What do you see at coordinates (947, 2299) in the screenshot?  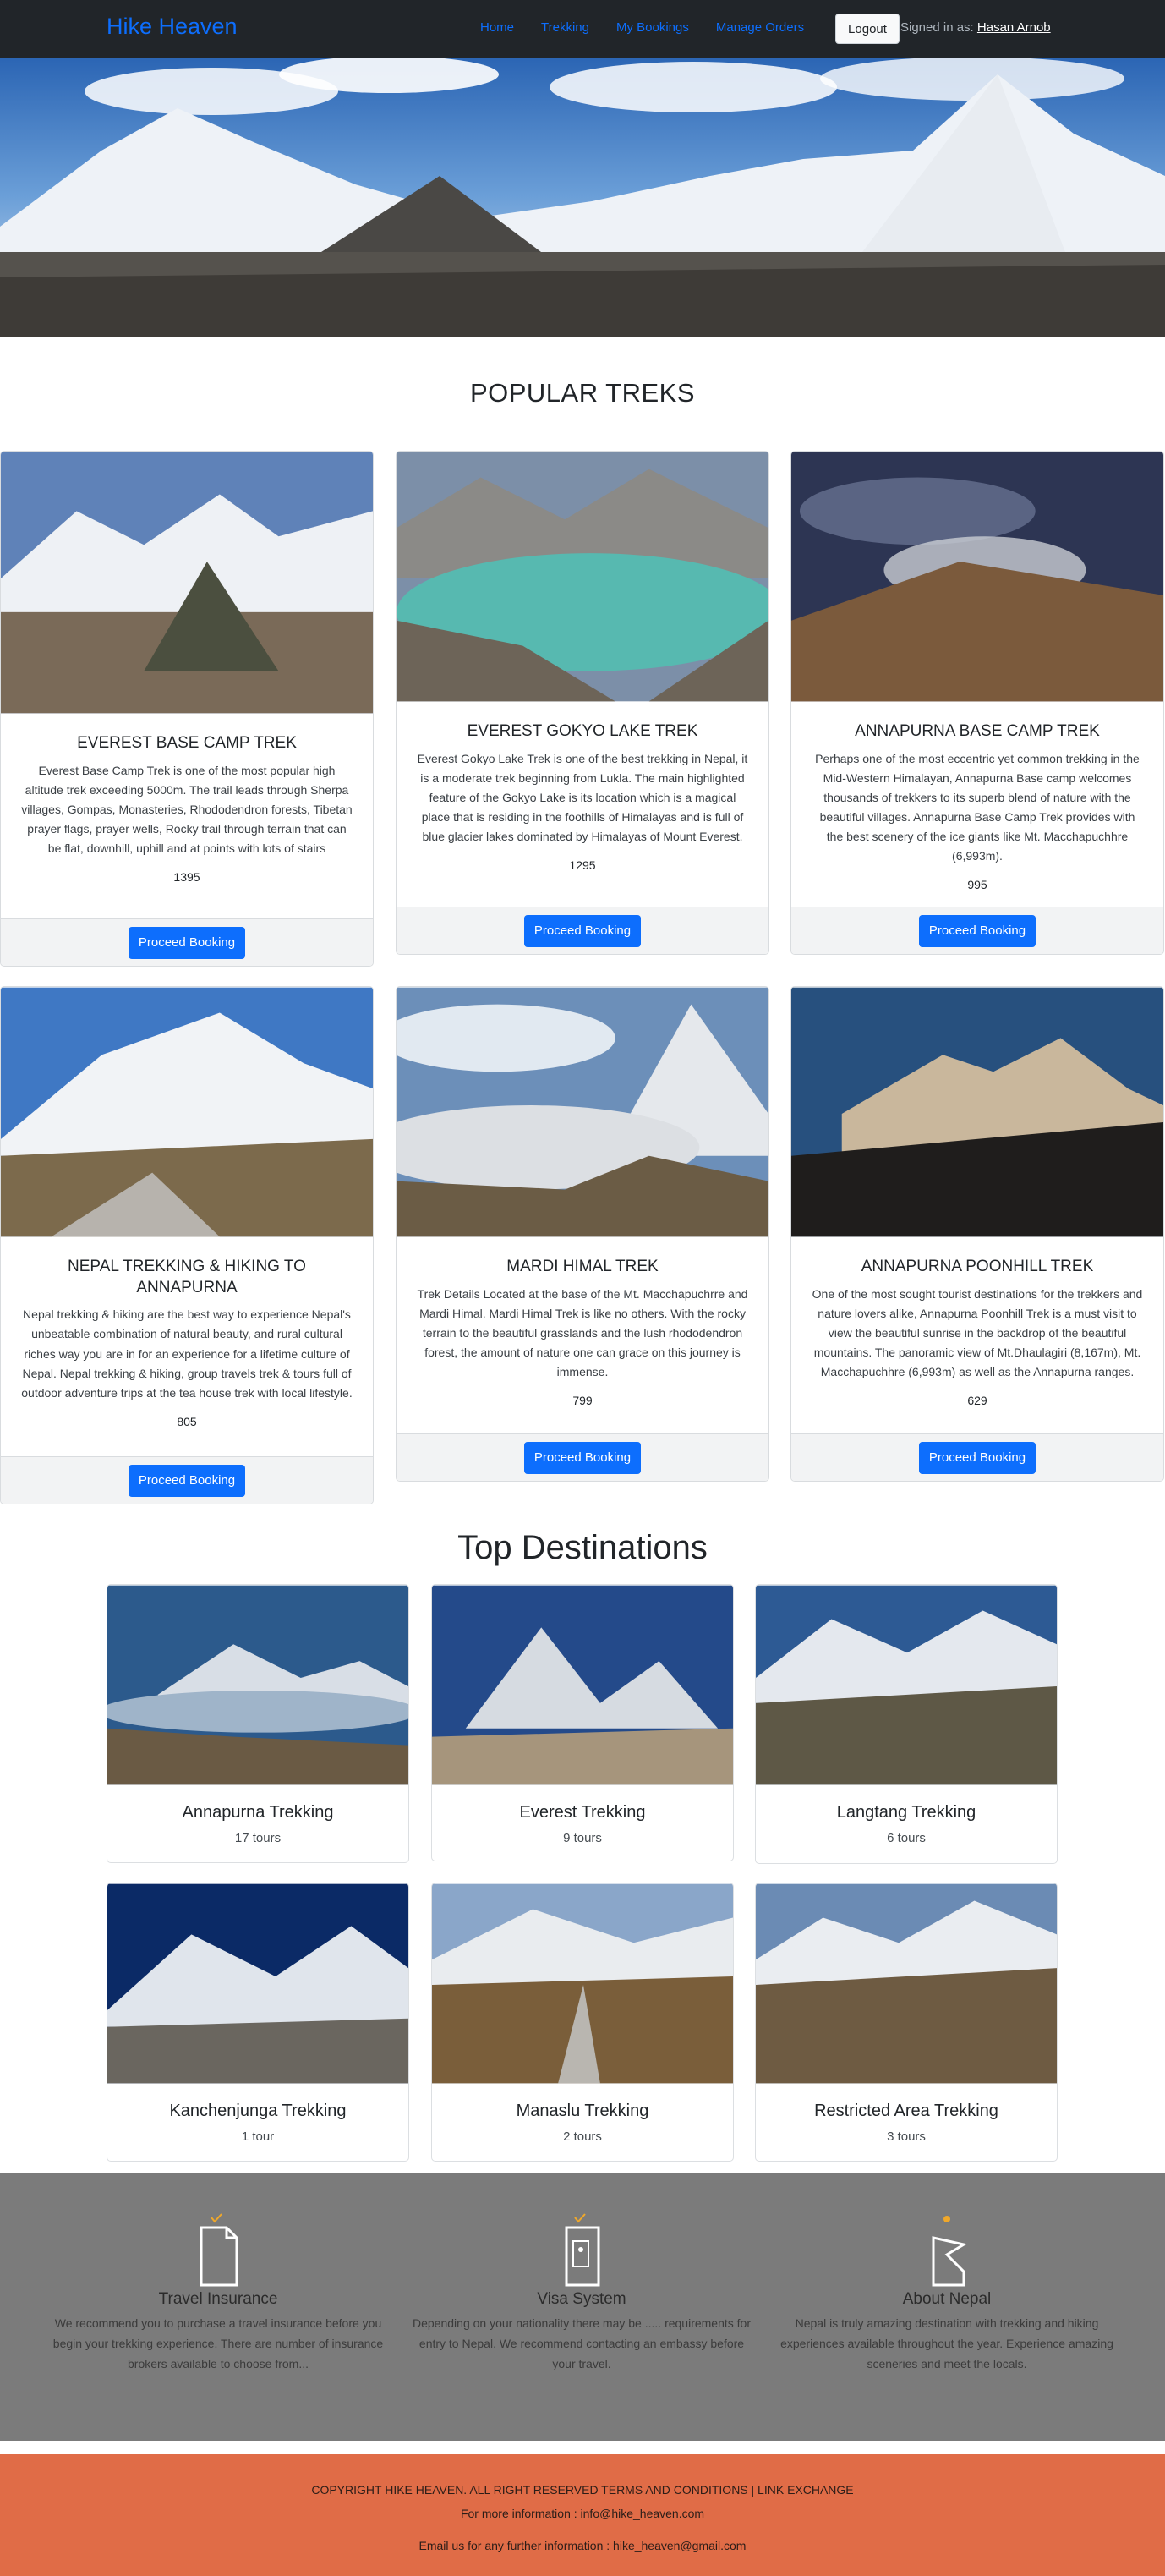 I see `info-title: About Nepal` at bounding box center [947, 2299].